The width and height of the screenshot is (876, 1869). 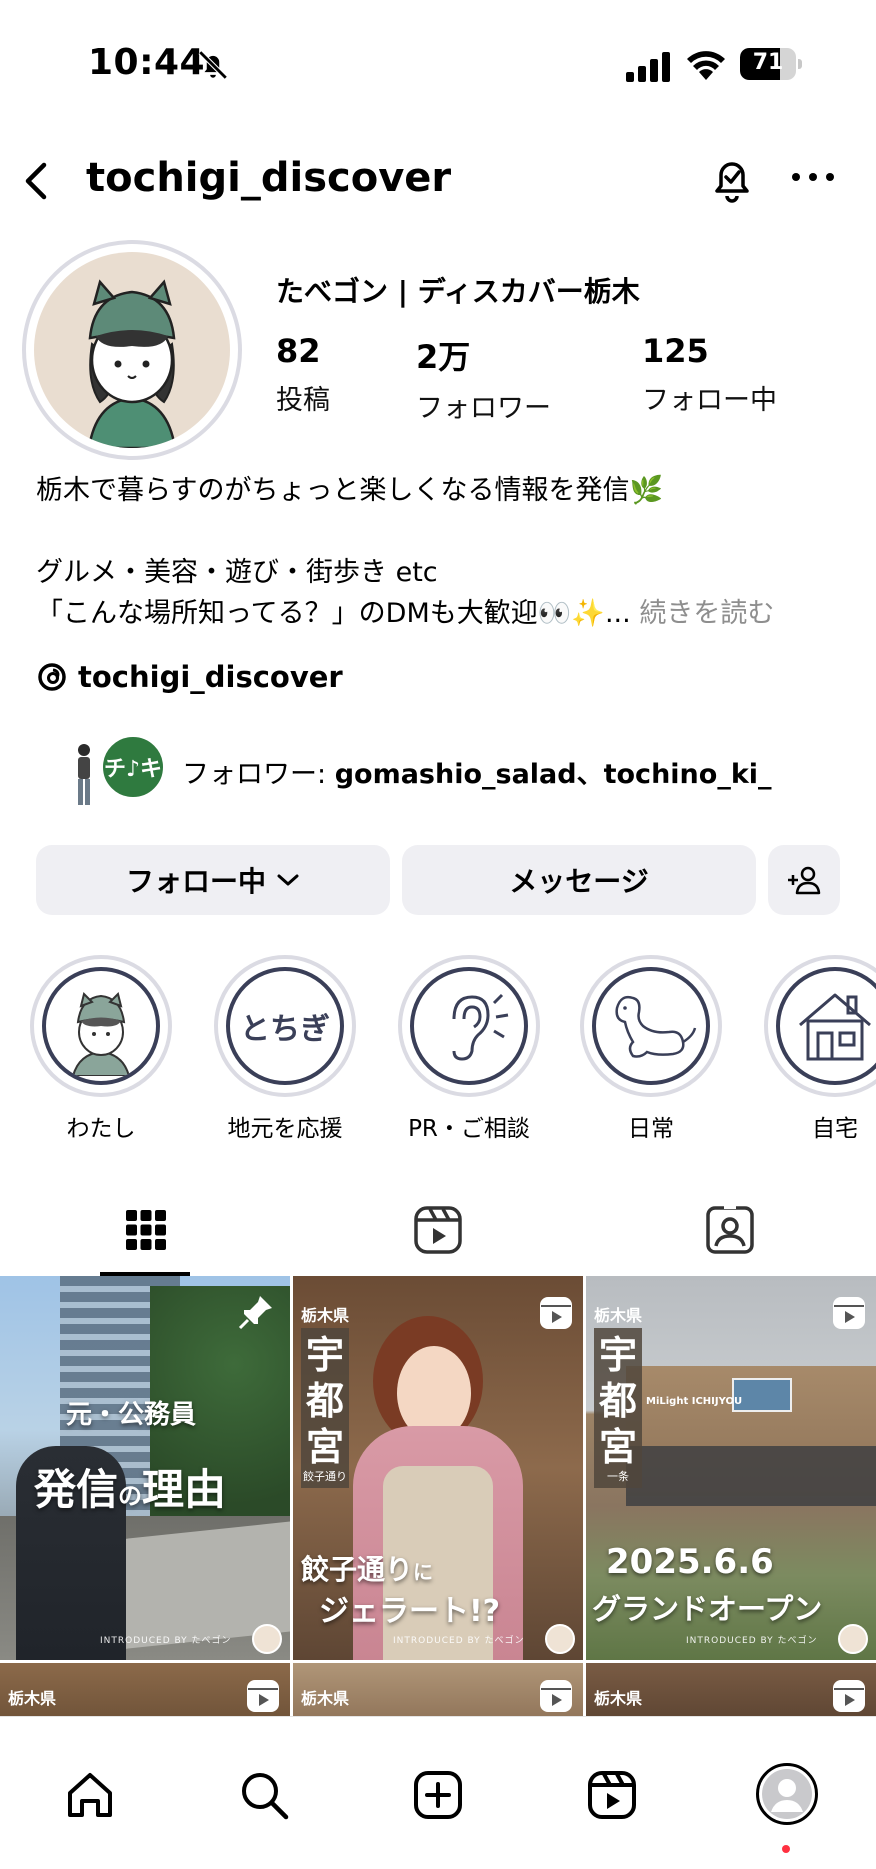 What do you see at coordinates (213, 880) in the screenshot?
I see `following-button: フォロー中` at bounding box center [213, 880].